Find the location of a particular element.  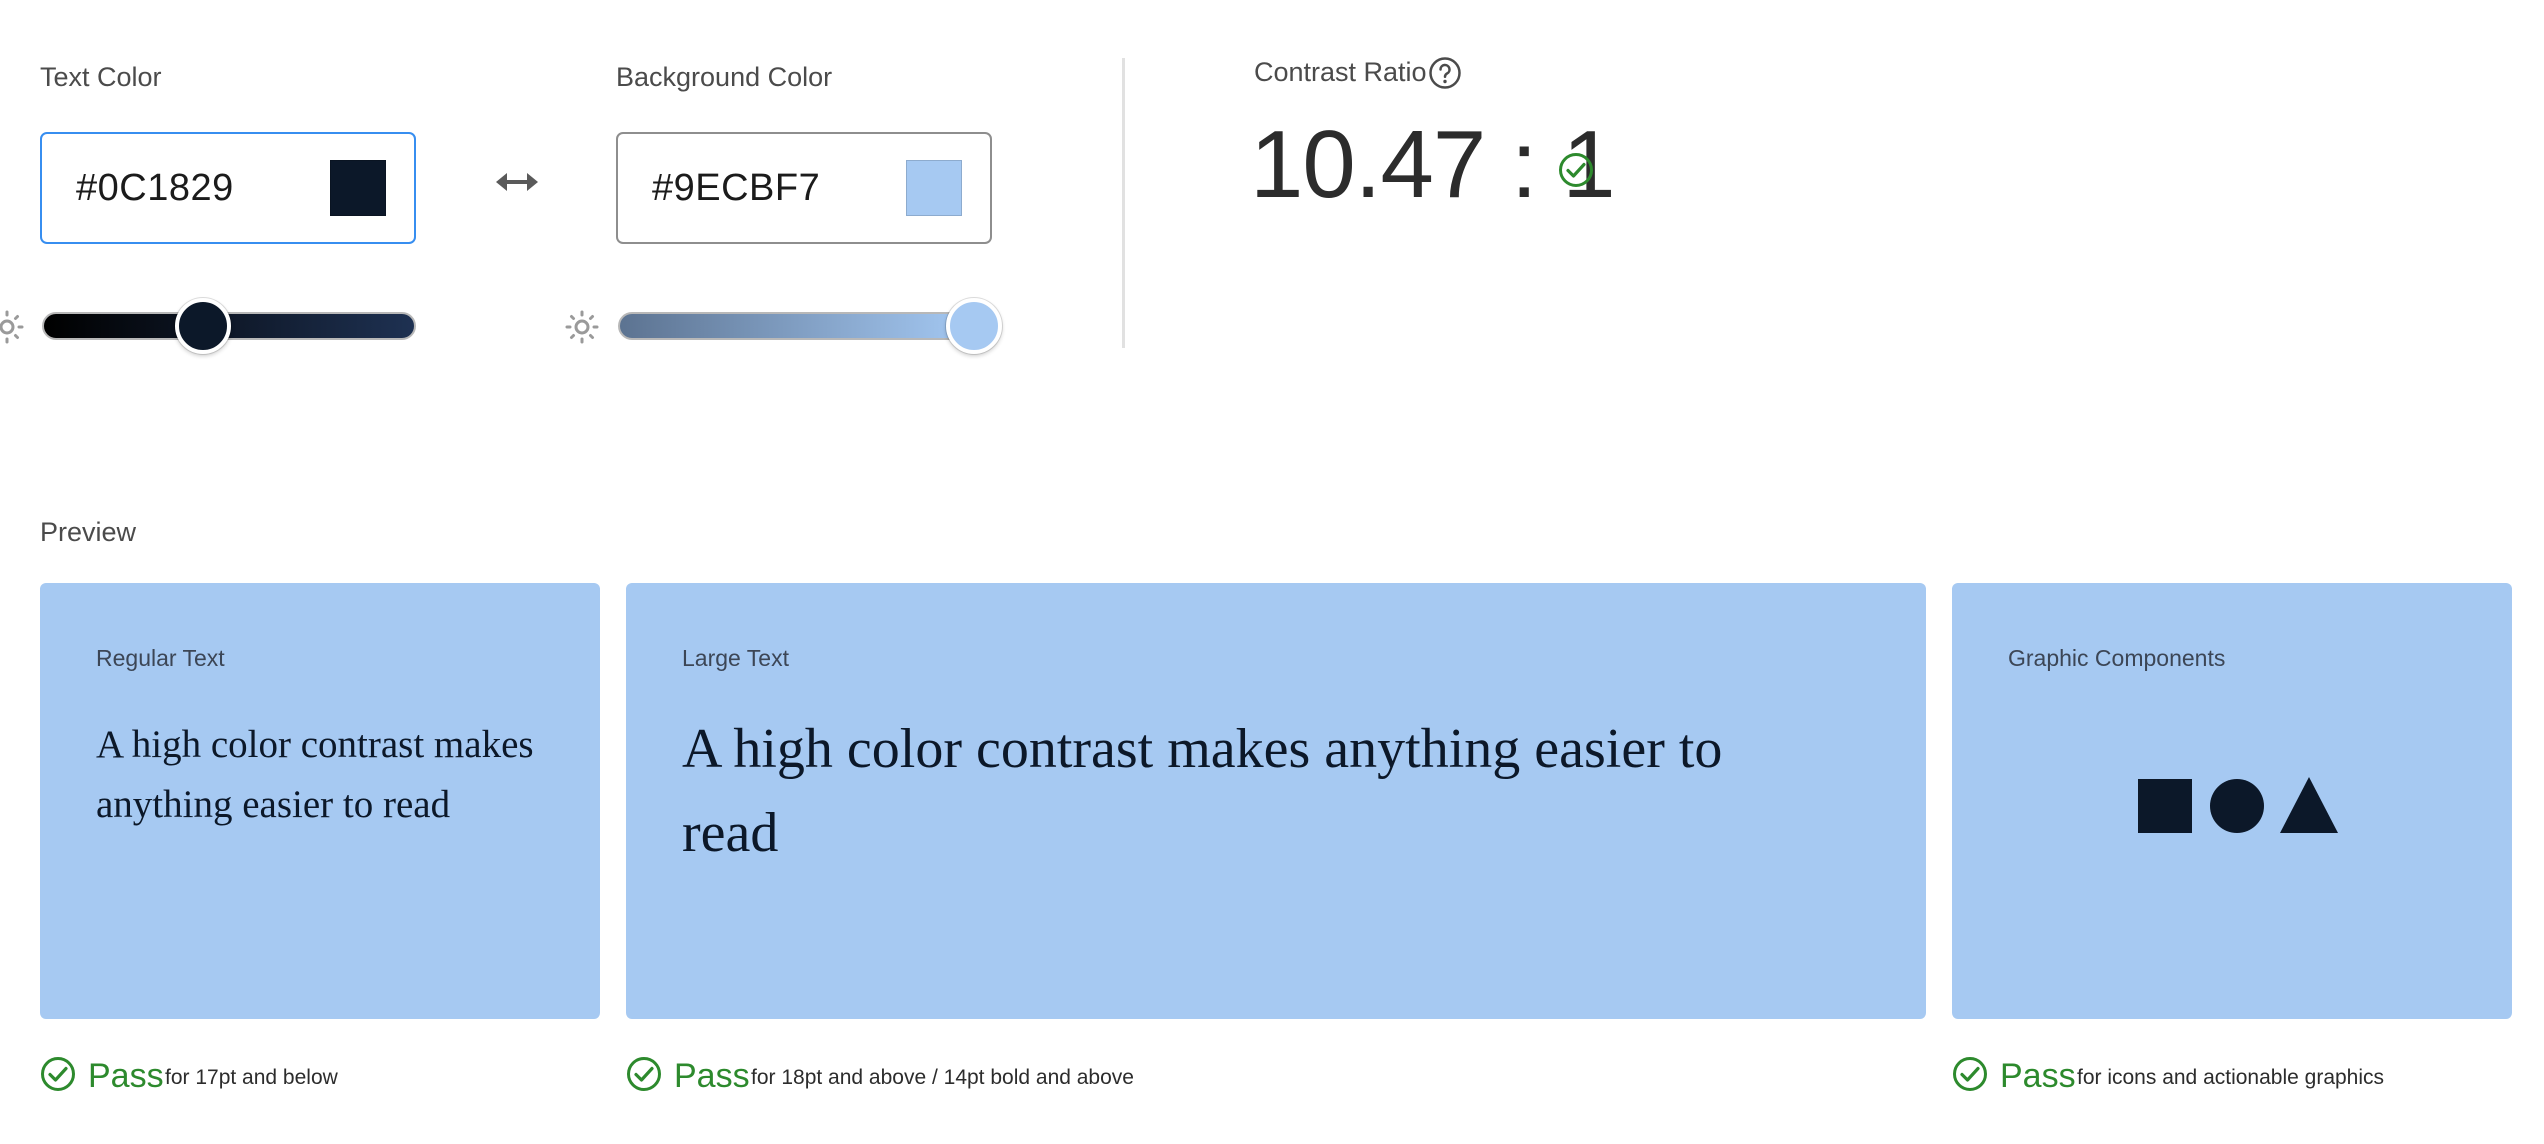

card-title: Graphic Components is located at coordinates (2117, 658).